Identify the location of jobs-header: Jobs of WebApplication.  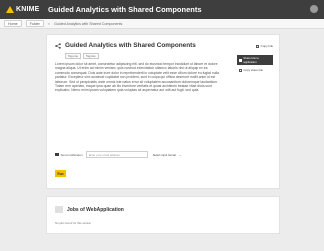
(89, 209).